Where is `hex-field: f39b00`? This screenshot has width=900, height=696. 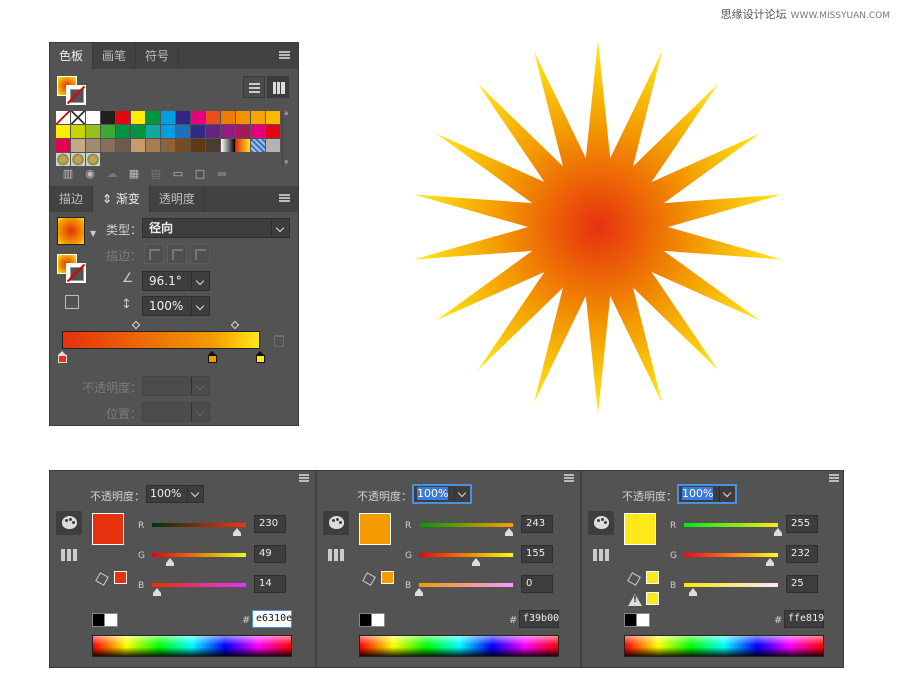 hex-field: f39b00 is located at coordinates (539, 619).